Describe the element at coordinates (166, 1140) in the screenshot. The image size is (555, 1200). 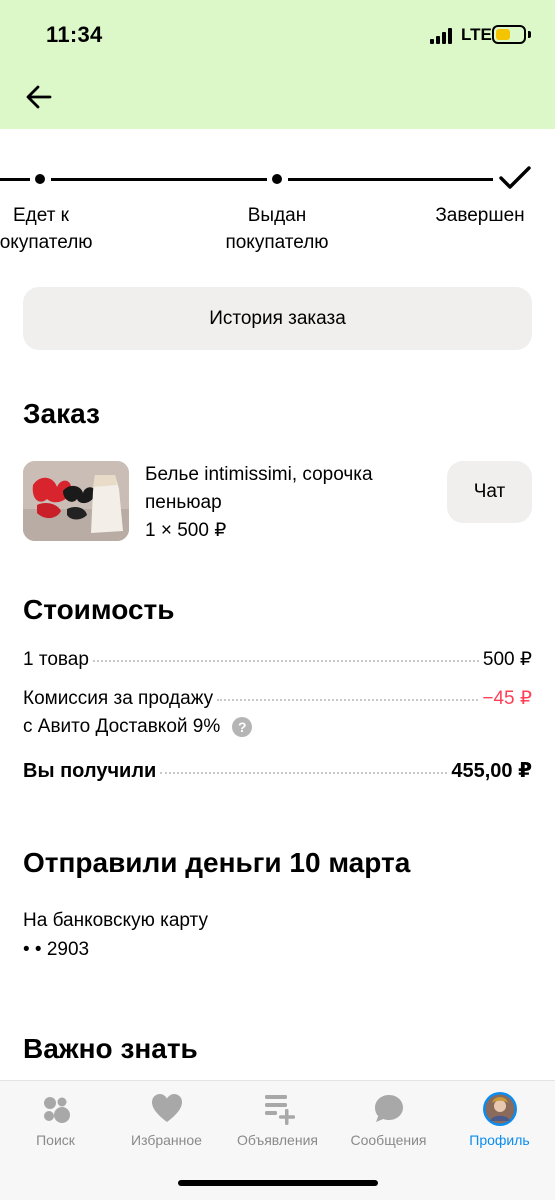
I see `tab-label: Избранное` at that location.